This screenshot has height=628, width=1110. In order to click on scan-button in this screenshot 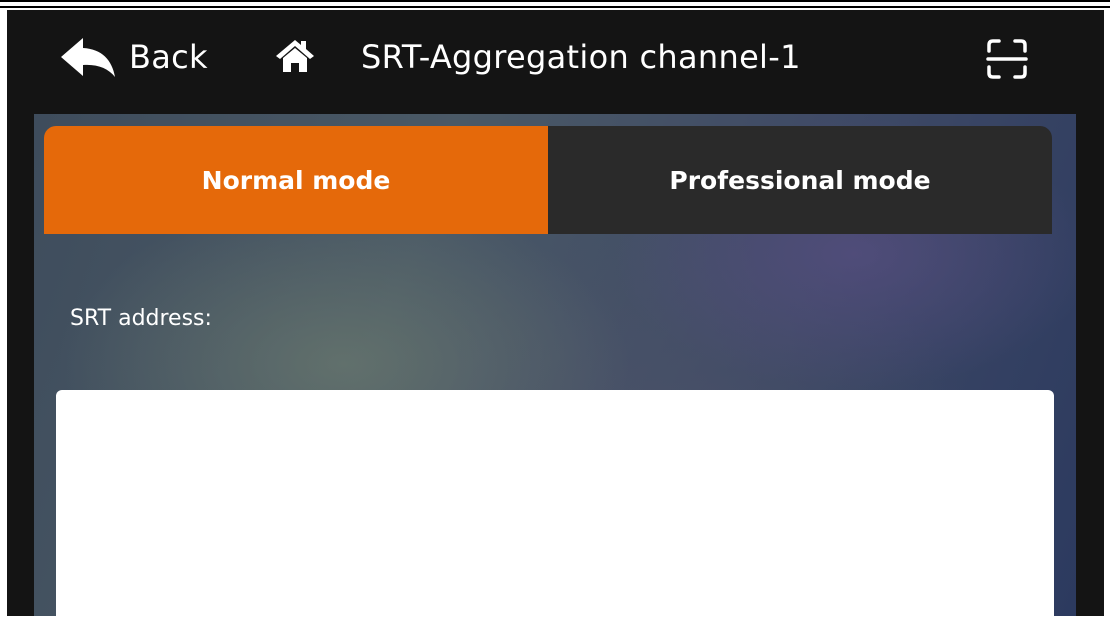, I will do `click(1007, 59)`.